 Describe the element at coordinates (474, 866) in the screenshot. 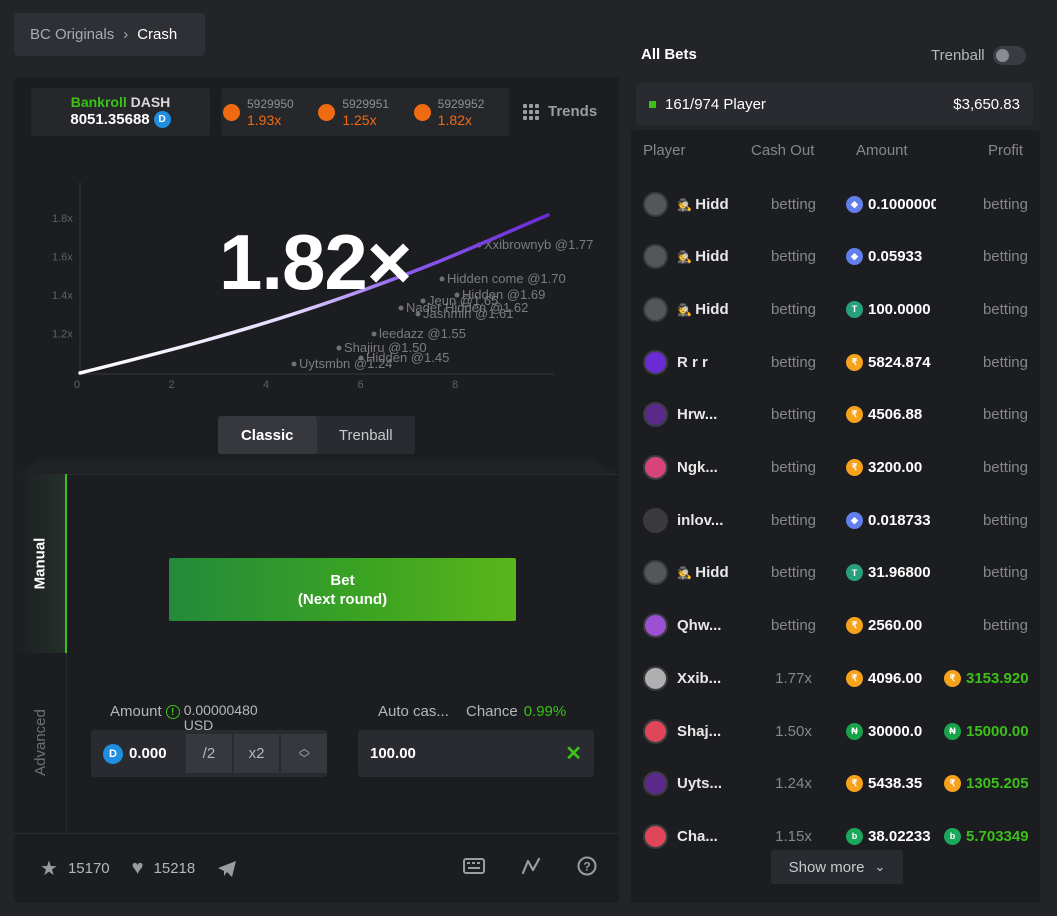

I see `keyboard-icon` at that location.